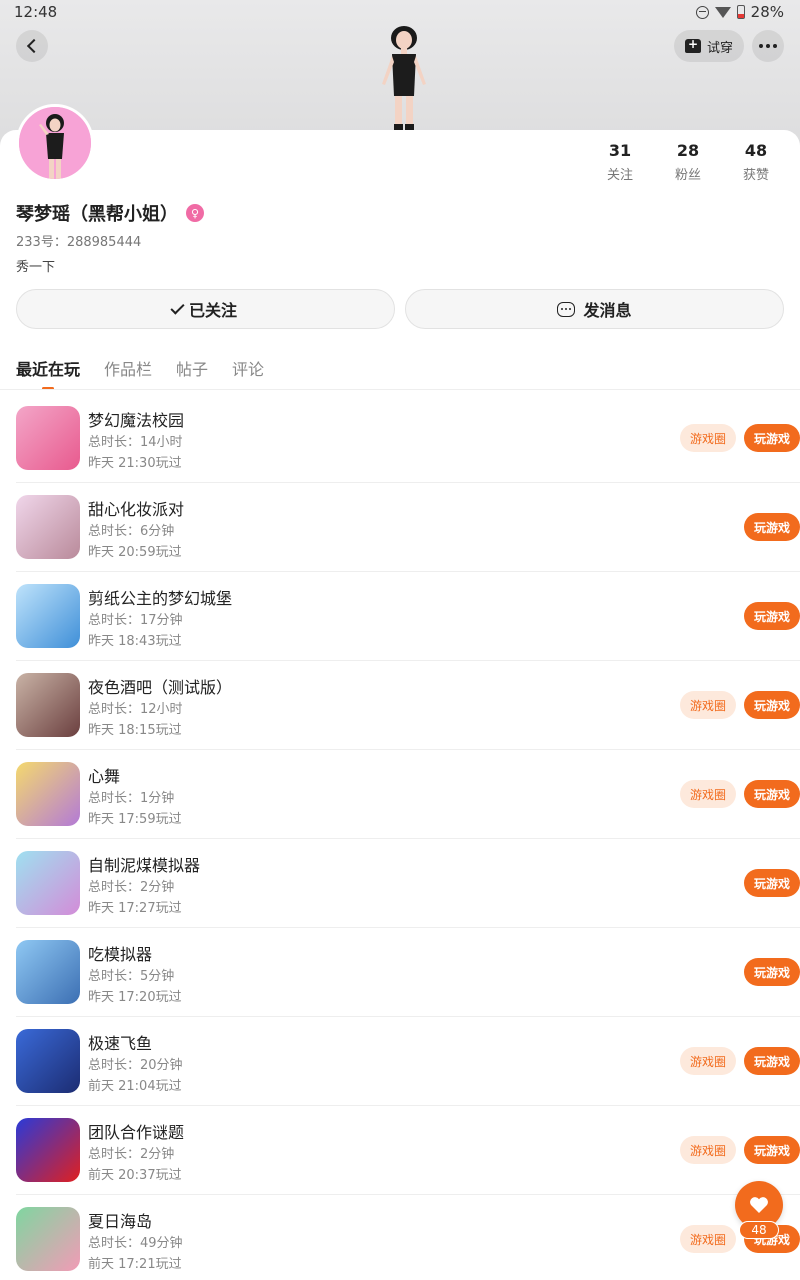 The height and width of the screenshot is (1280, 800). Describe the element at coordinates (248, 368) in the screenshot. I see `tab-comments: 评论` at that location.